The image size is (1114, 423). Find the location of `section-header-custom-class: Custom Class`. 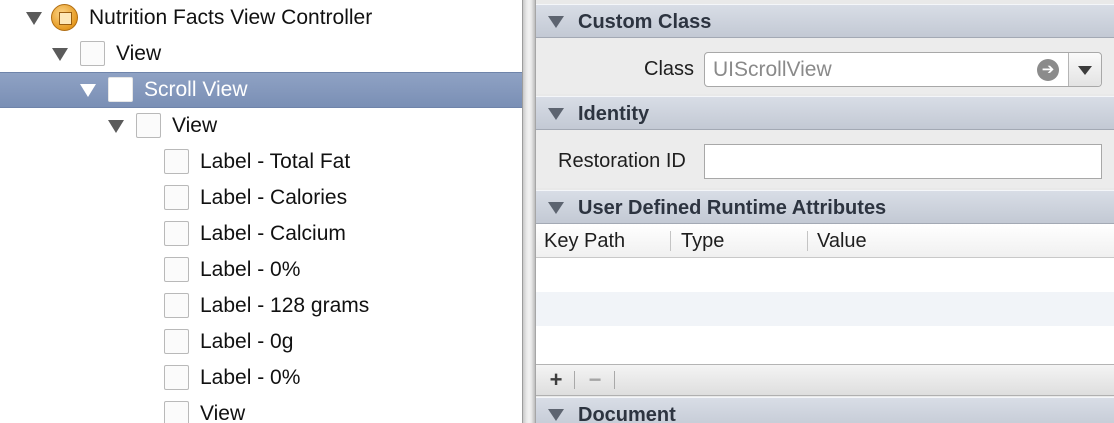

section-header-custom-class: Custom Class is located at coordinates (825, 21).